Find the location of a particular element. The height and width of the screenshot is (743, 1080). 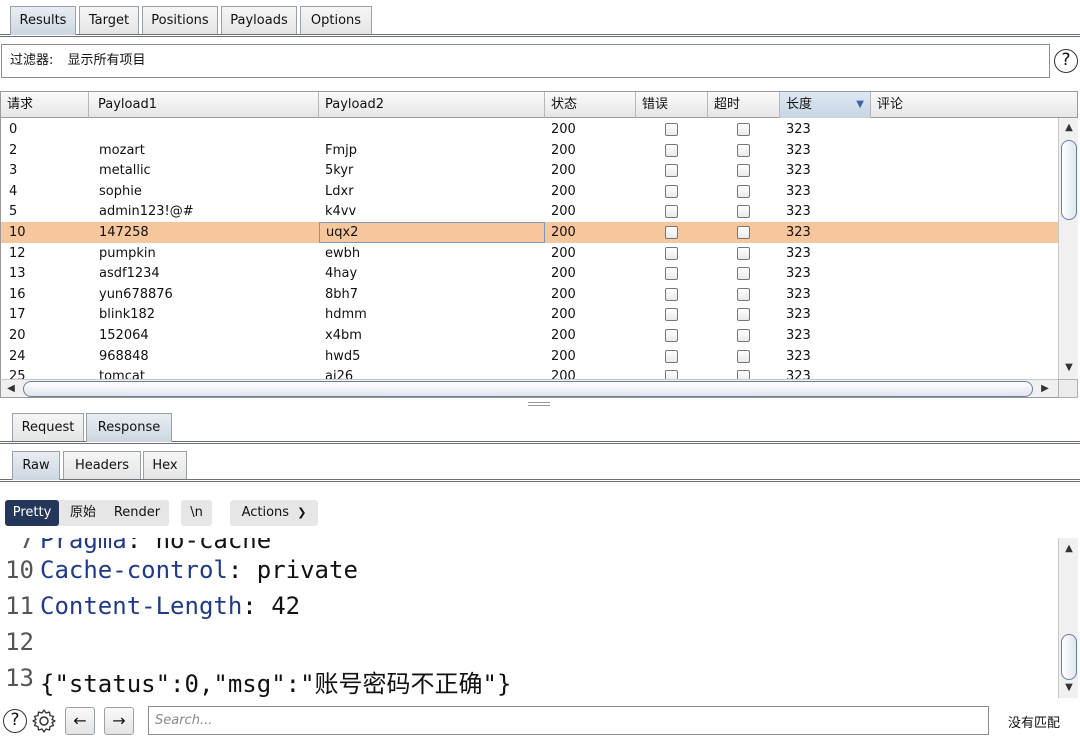

actions-button: Actions ❯ is located at coordinates (274, 513).